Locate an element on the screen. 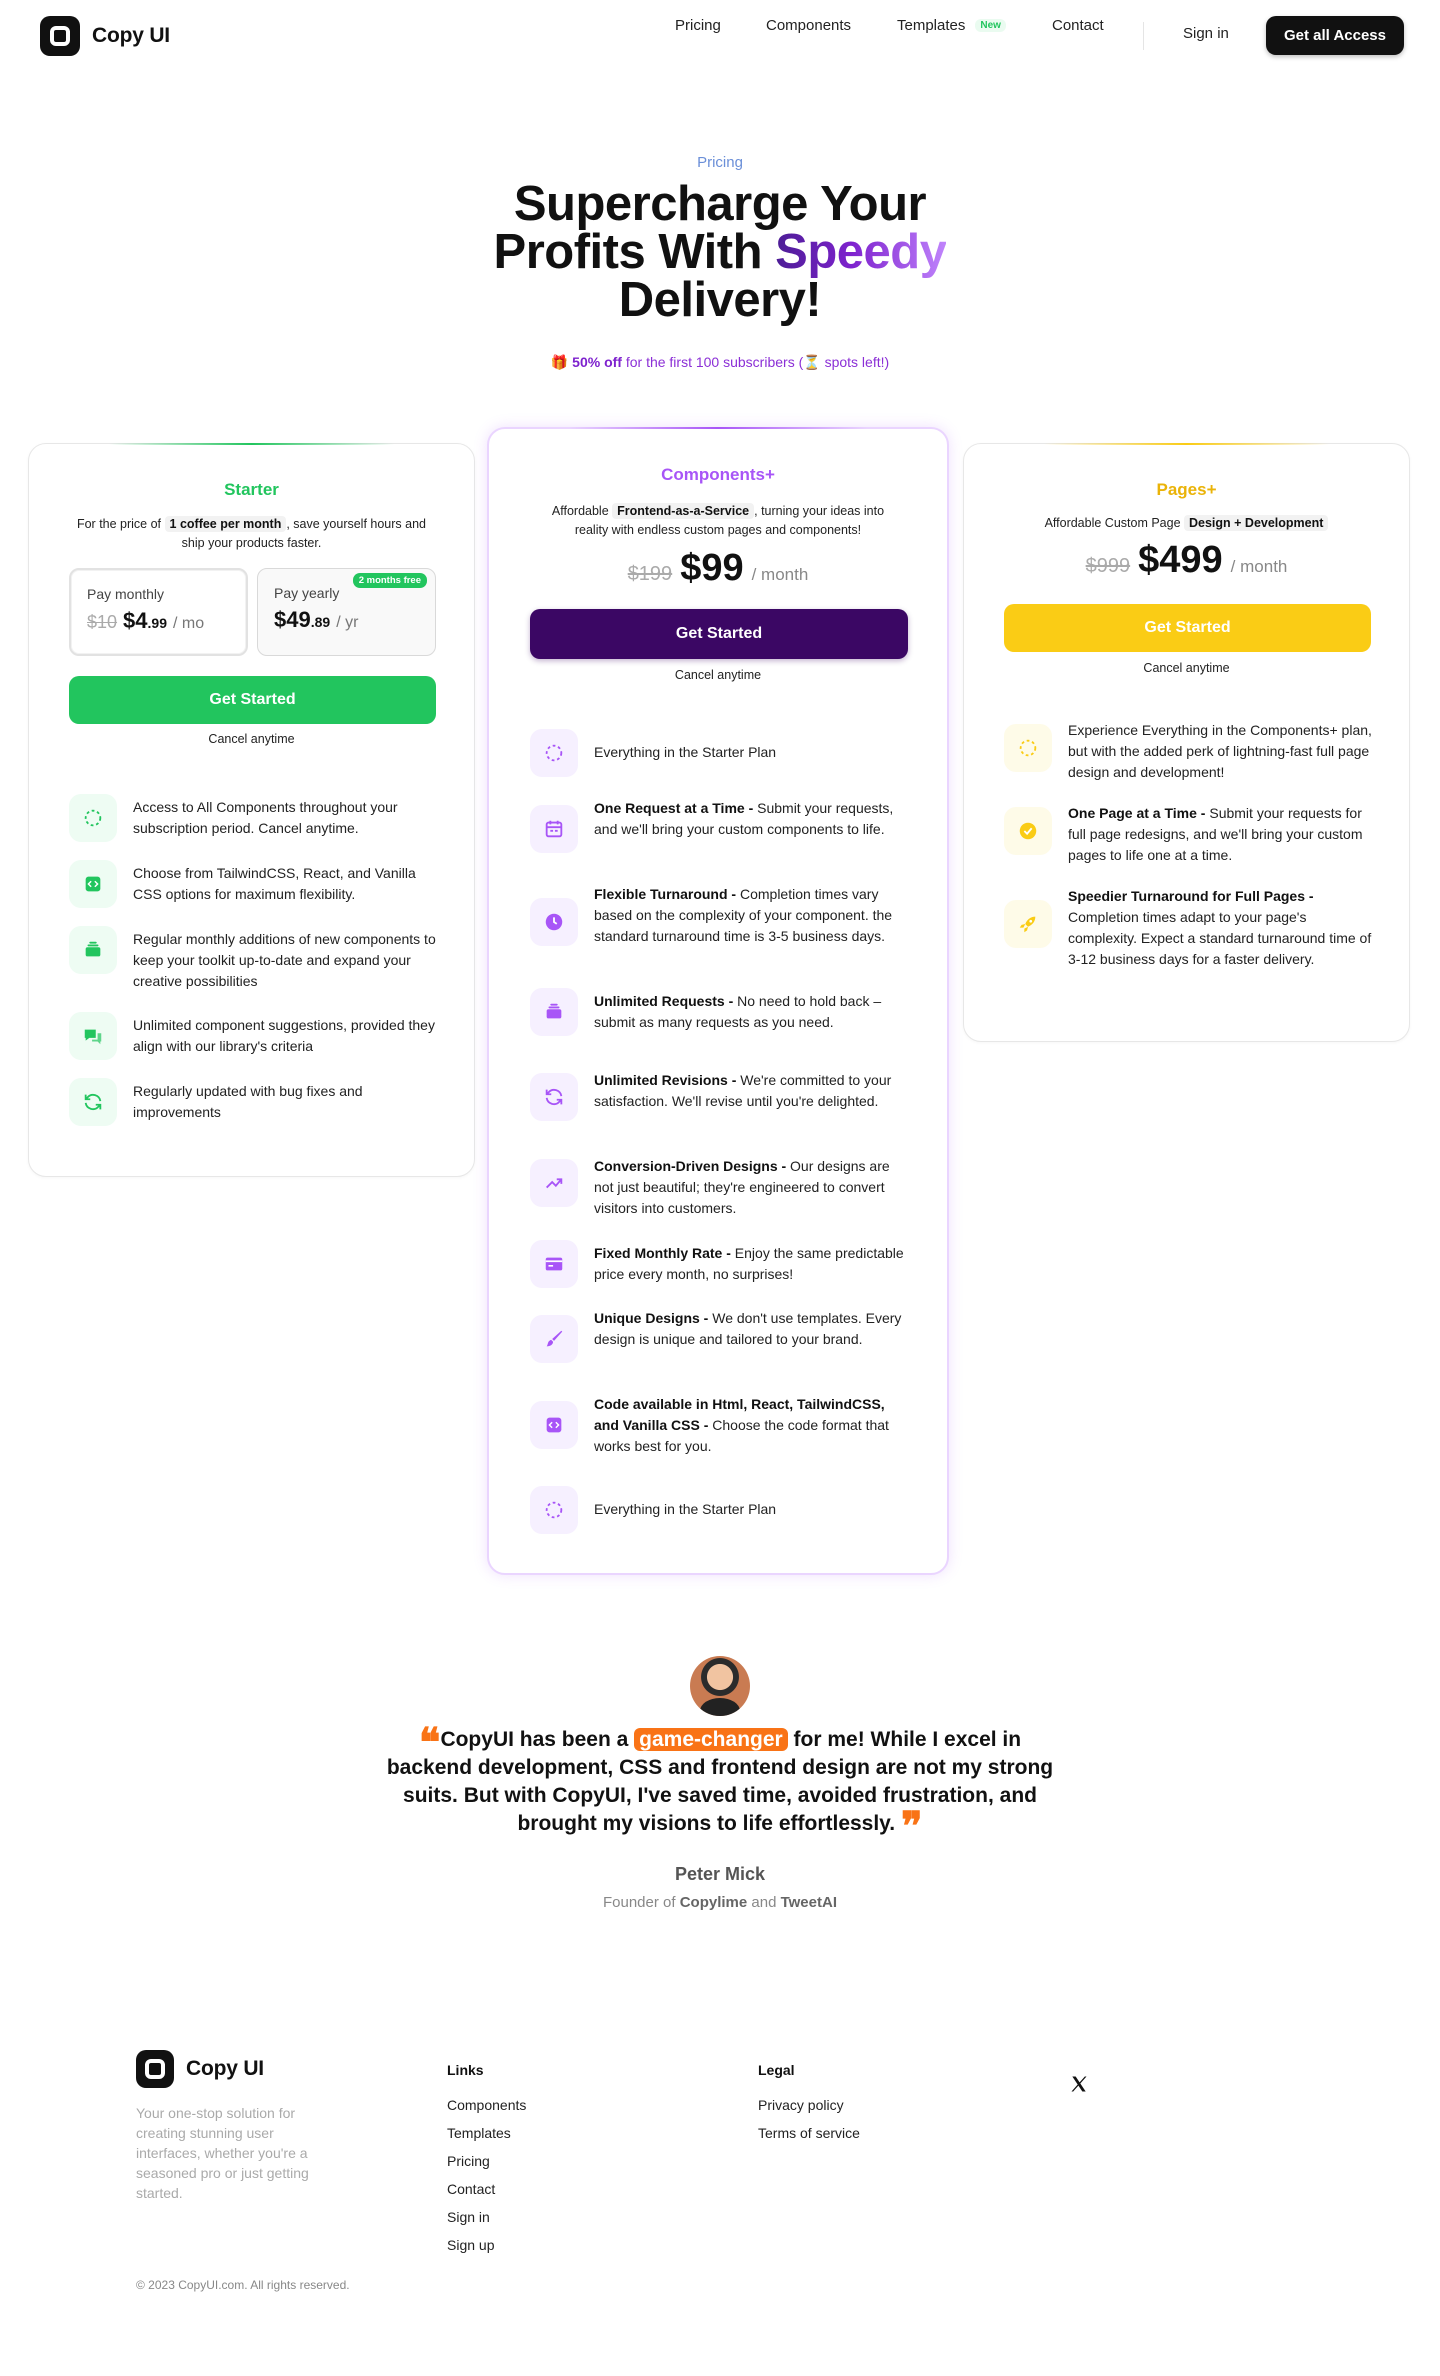 The height and width of the screenshot is (2376, 1440). title-line-1: Supercharge Your is located at coordinates (720, 204).